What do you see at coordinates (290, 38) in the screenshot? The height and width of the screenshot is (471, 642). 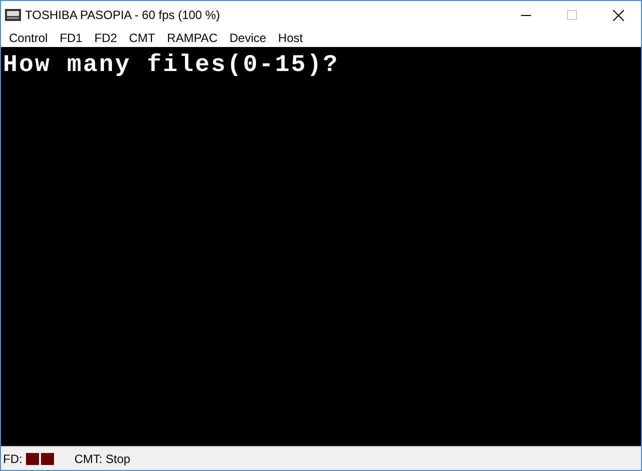 I see `menu-item: Host` at bounding box center [290, 38].